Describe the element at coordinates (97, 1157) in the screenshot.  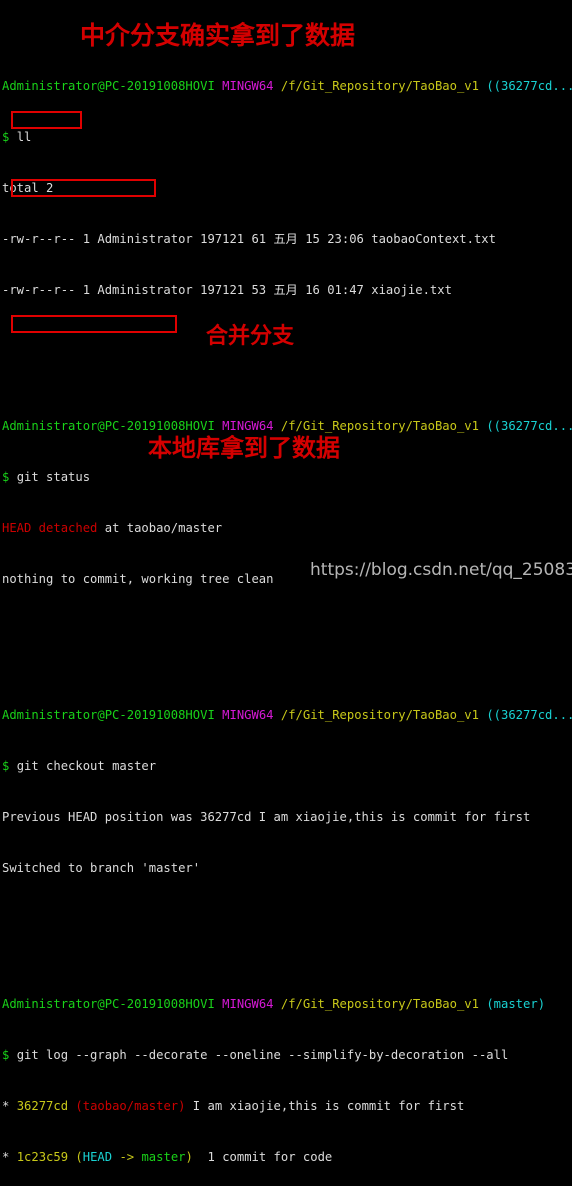
I see `log-ref-head: HEAD` at that location.